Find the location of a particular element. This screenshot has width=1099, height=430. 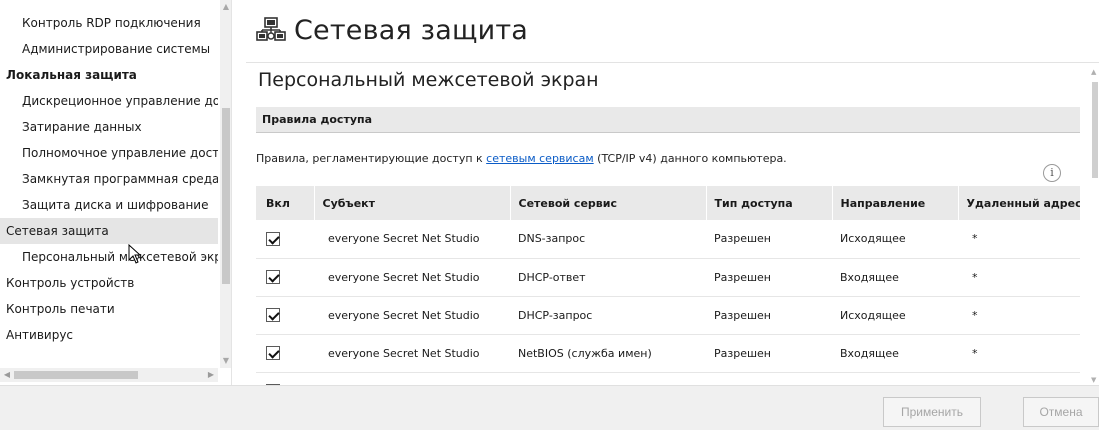

info-icon: i is located at coordinates (1052, 173).